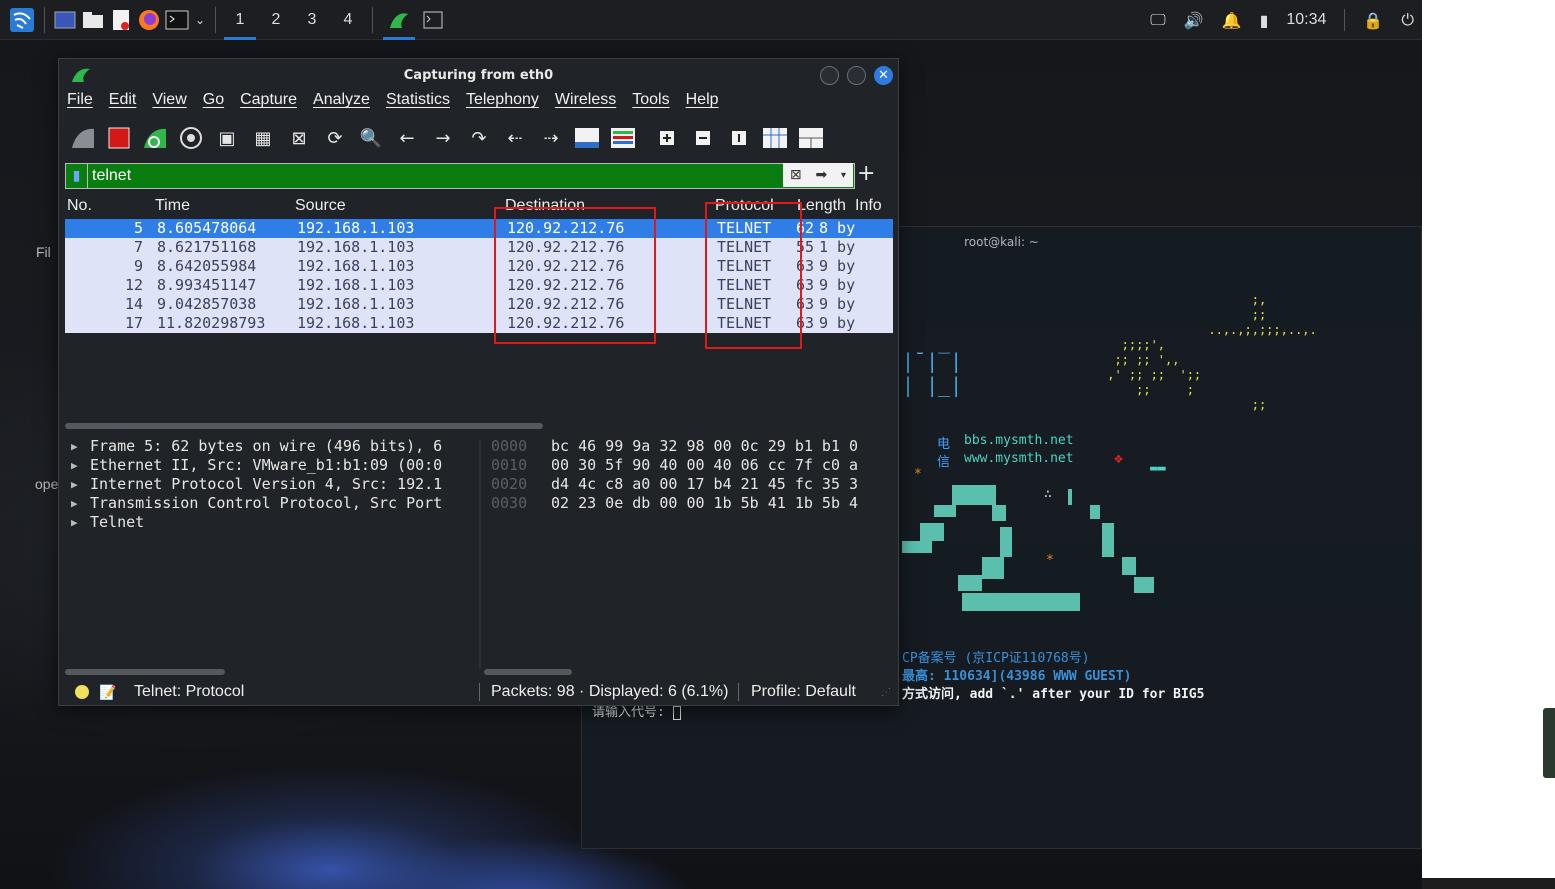 This screenshot has height=889, width=1555. I want to click on menu-file: File, so click(80, 104).